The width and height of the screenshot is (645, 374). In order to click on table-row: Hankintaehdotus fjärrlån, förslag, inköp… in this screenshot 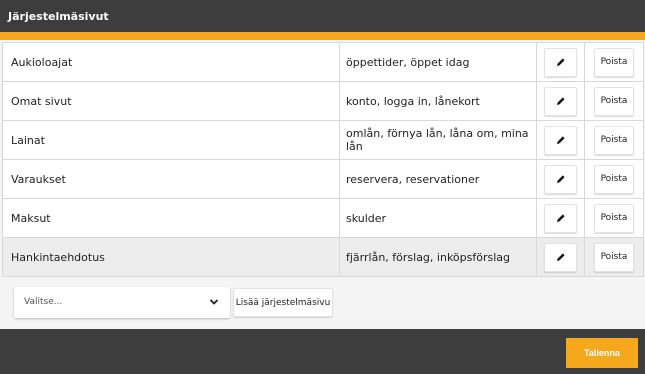, I will do `click(323, 257)`.